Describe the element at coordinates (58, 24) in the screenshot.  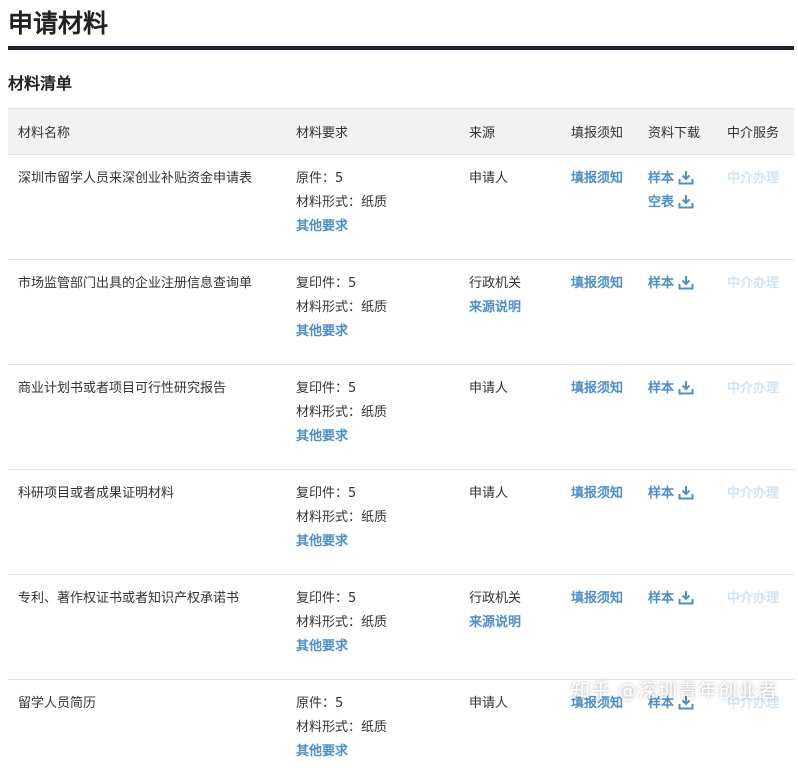
I see `page-title: 申请材料` at that location.